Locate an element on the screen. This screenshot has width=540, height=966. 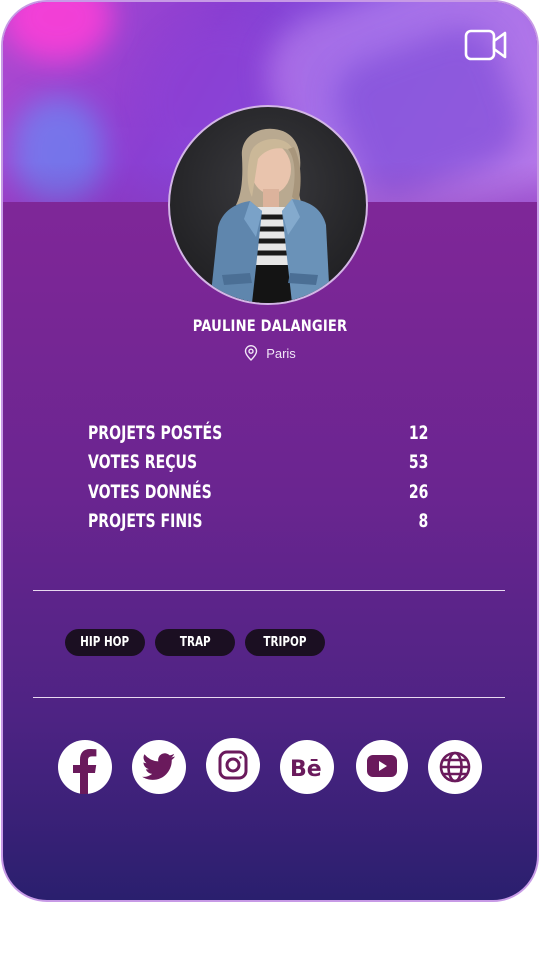
stat-row: PROJETS POSTÉS 12 is located at coordinates (258, 433).